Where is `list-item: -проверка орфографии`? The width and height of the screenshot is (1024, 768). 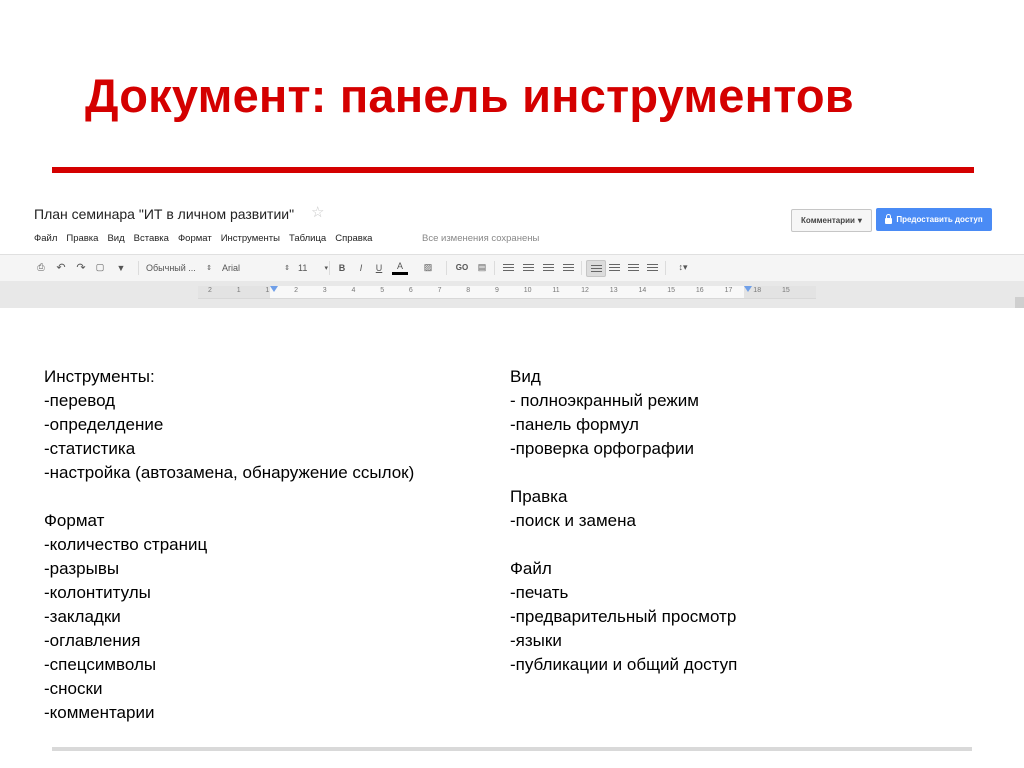 list-item: -проверка орфографии is located at coordinates (602, 448).